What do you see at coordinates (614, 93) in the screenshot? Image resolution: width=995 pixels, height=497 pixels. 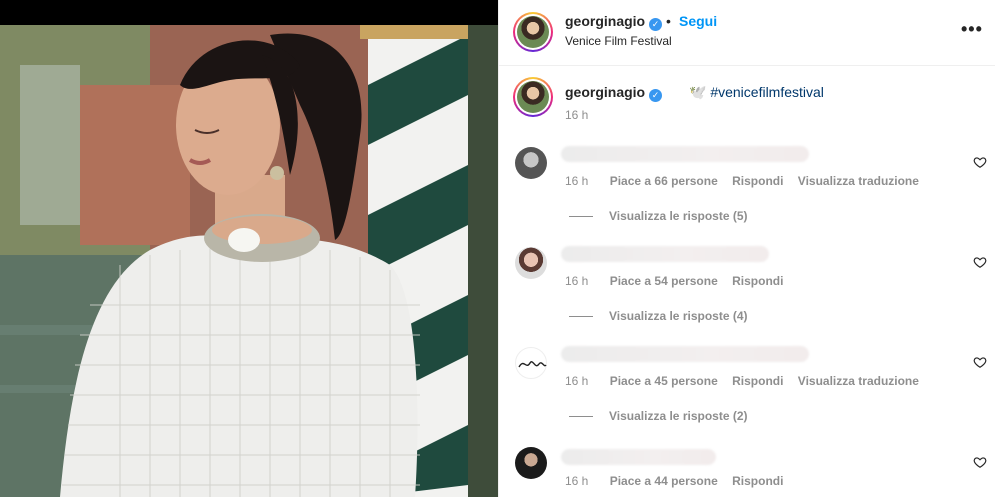 I see `caption-username: georginagio ✓` at bounding box center [614, 93].